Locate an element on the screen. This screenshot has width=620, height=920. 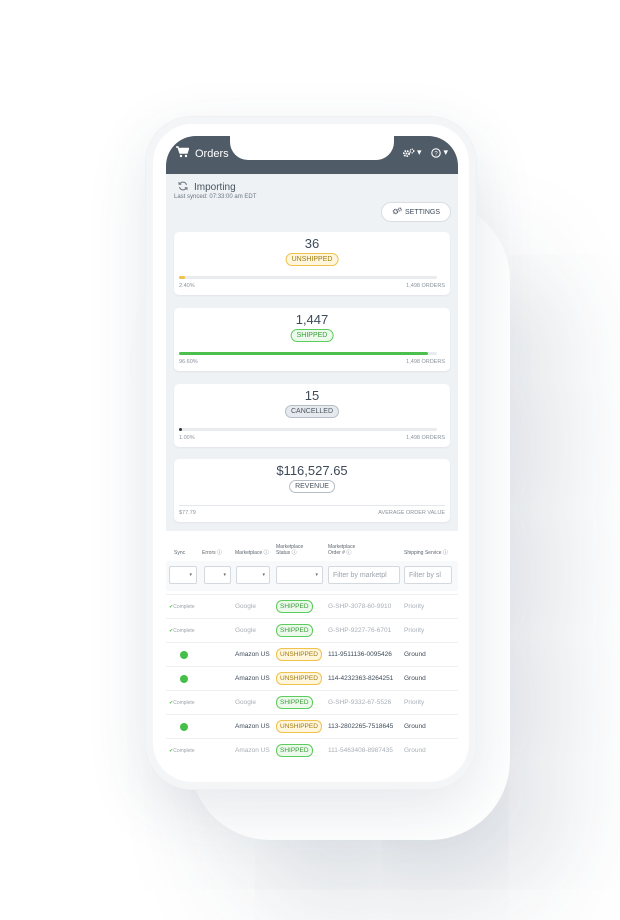
col-errors: Errors ⓘ is located at coordinates (212, 553).